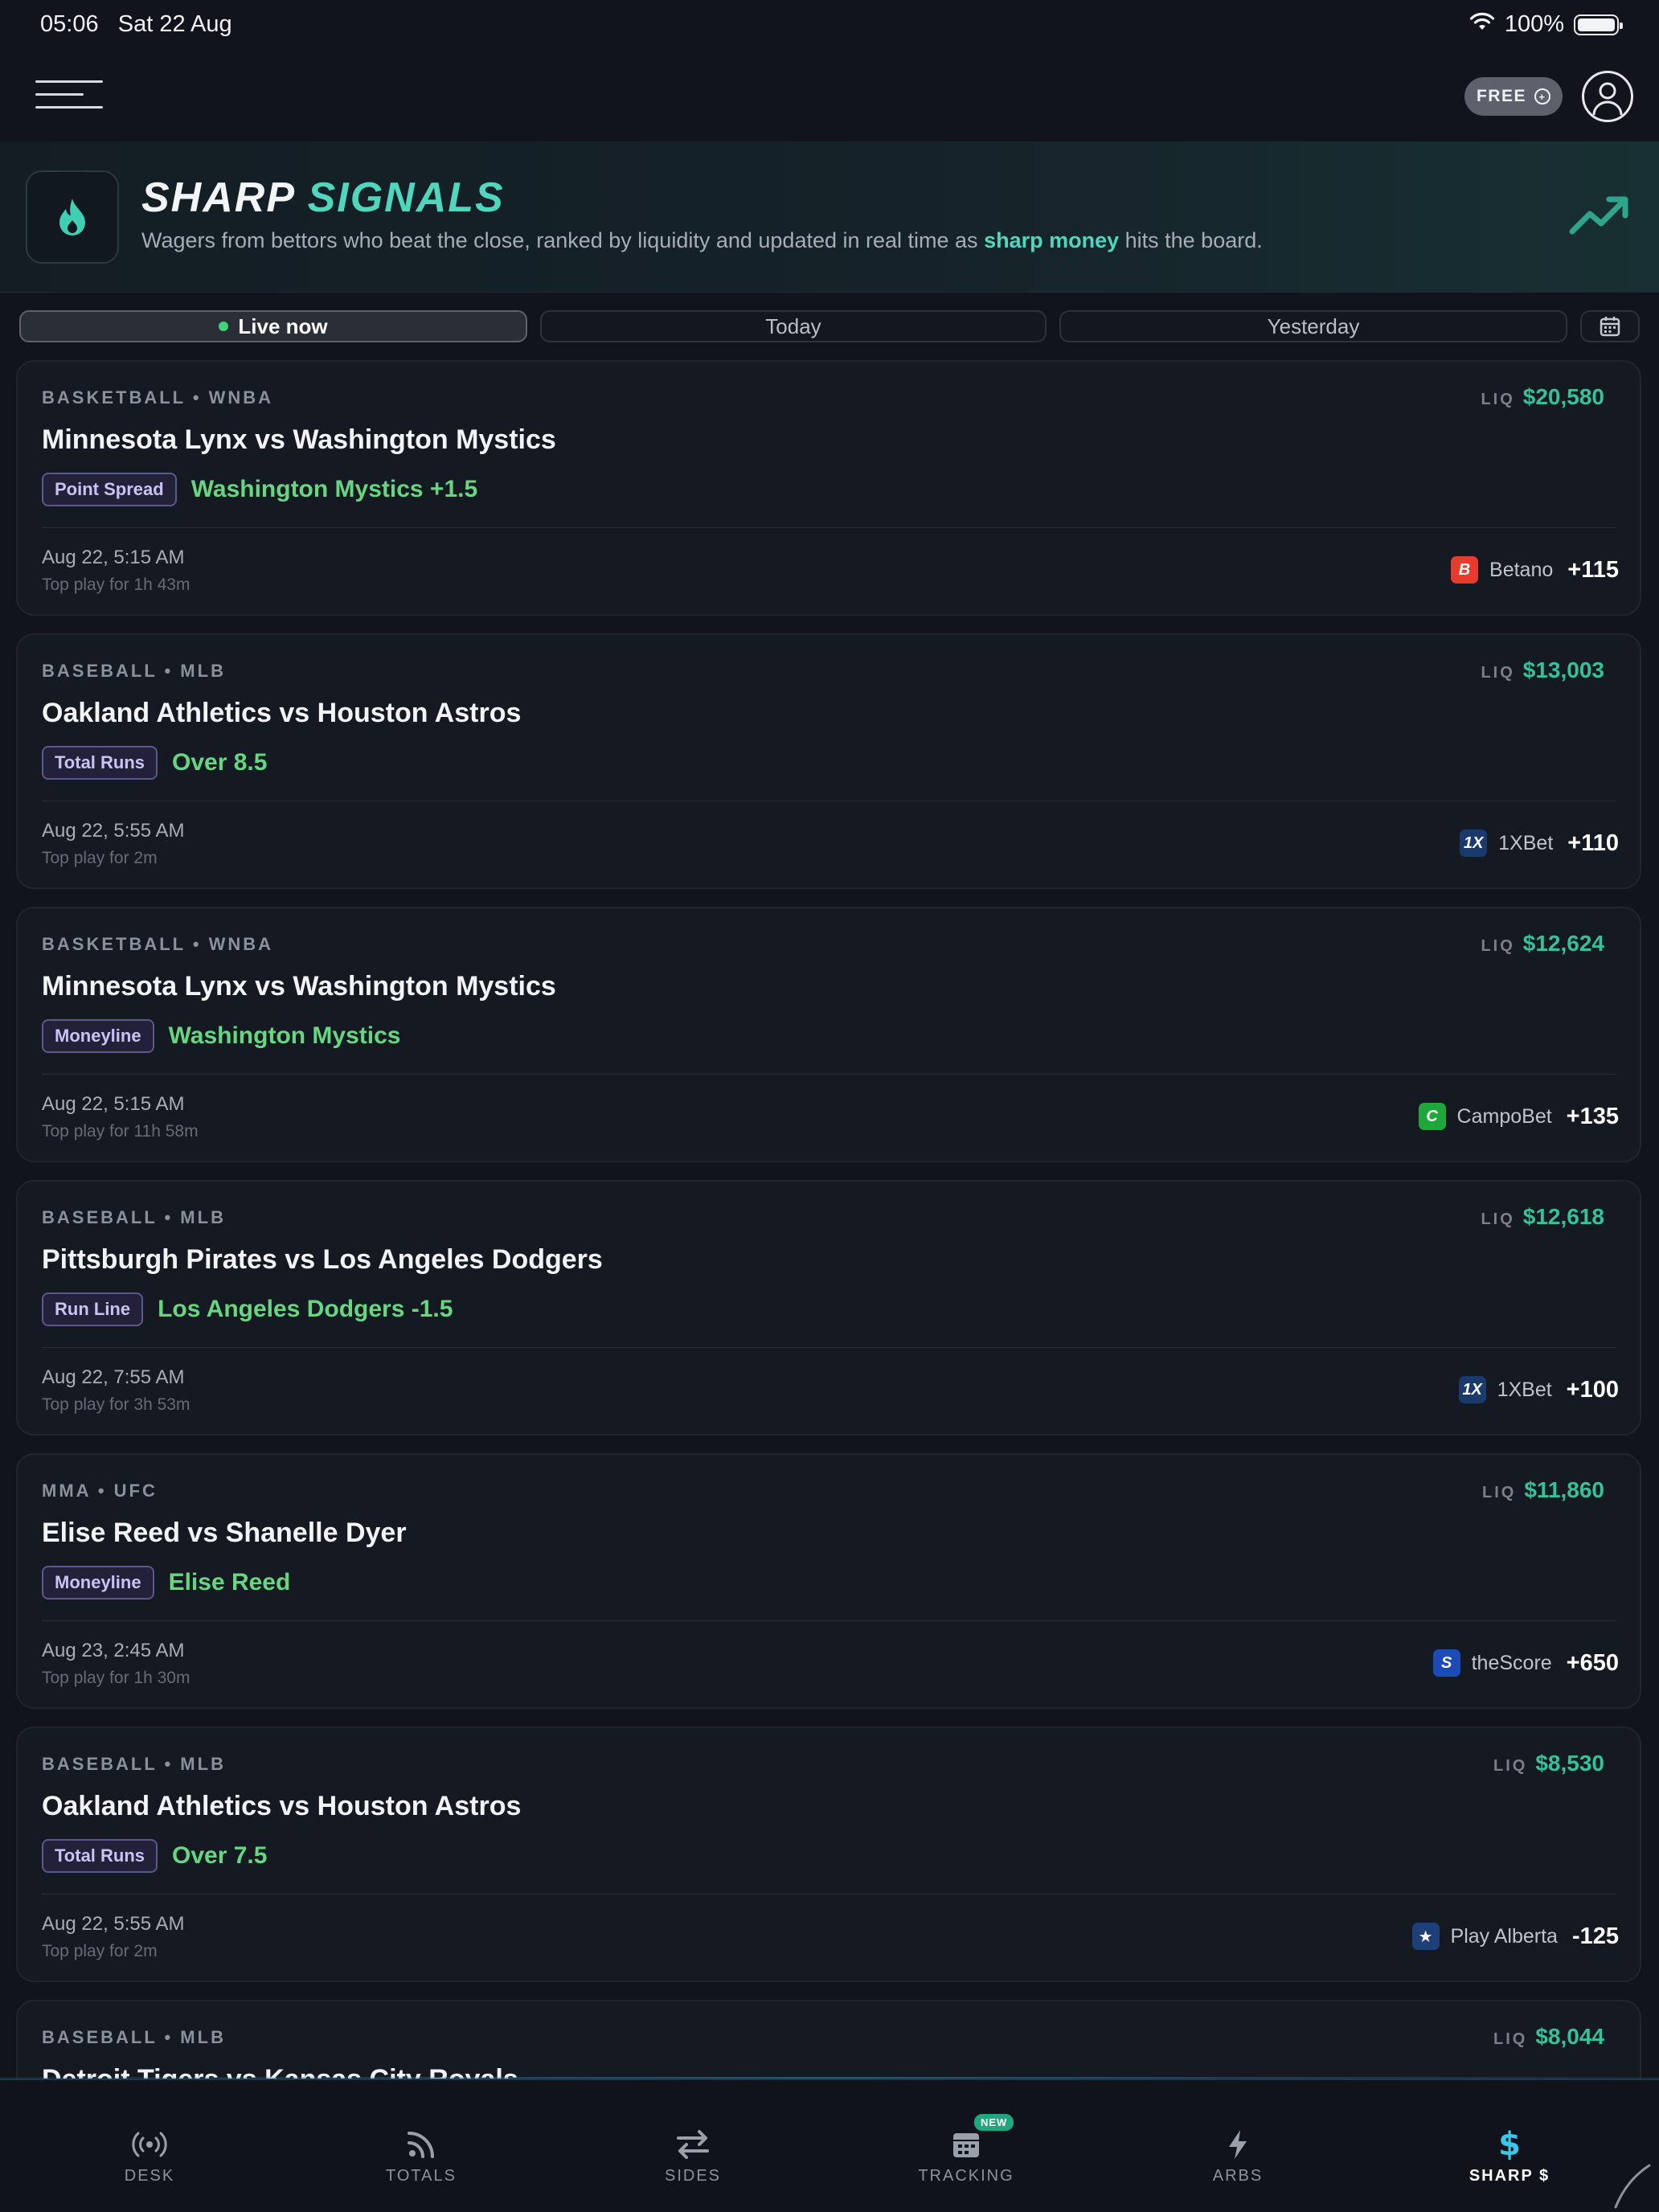 Image resolution: width=1659 pixels, height=2212 pixels. Describe the element at coordinates (166, 1583) in the screenshot. I see `bet-row: Moneyline Elise Reed` at that location.